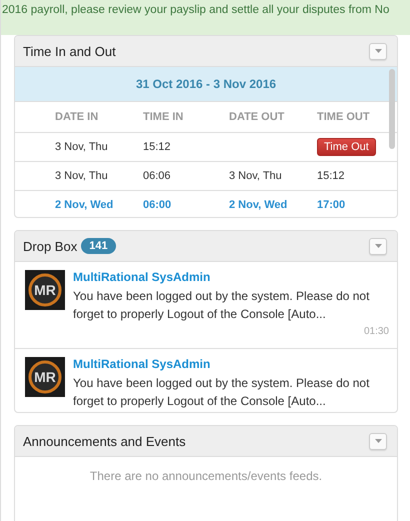 This screenshot has height=521, width=410. Describe the element at coordinates (196, 10) in the screenshot. I see `banner-message: 2016 payroll, please review your payslip and settle all your disputes from No` at that location.